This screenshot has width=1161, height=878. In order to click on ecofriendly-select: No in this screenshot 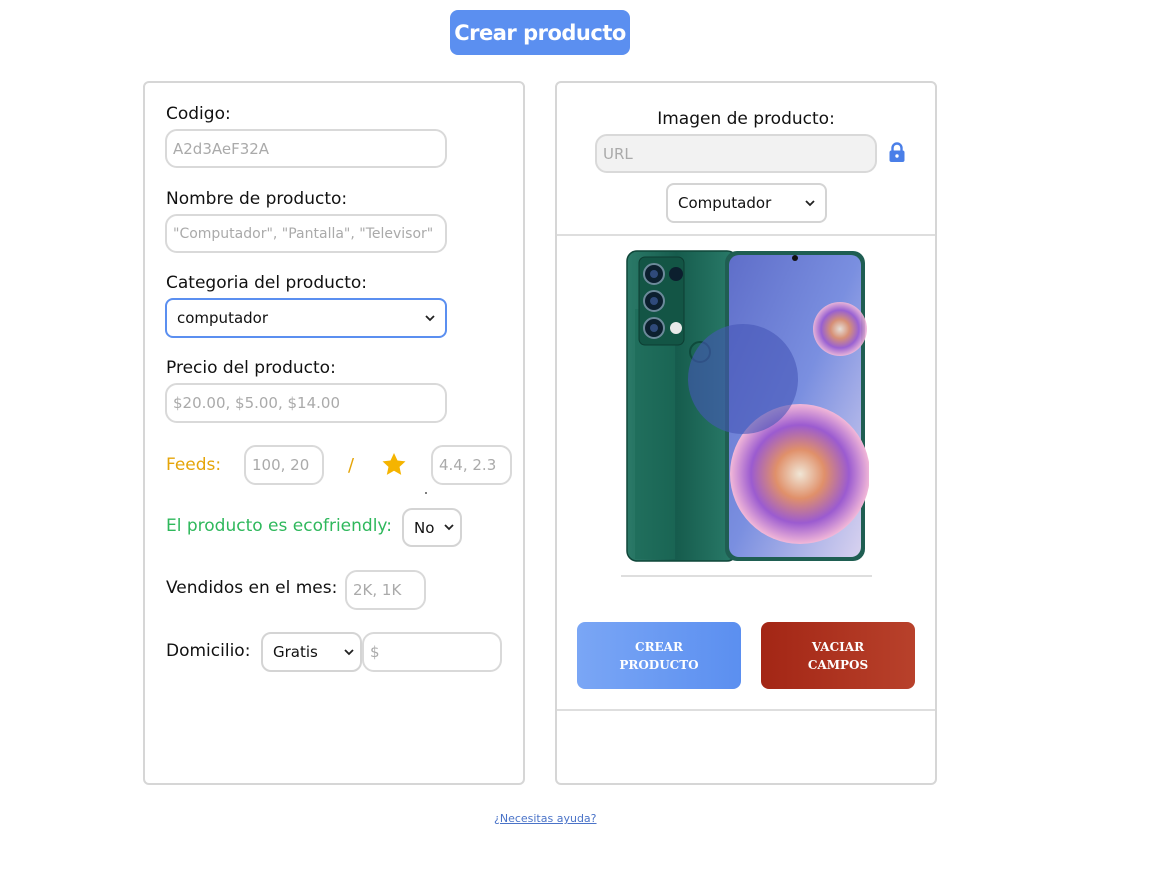, I will do `click(432, 527)`.